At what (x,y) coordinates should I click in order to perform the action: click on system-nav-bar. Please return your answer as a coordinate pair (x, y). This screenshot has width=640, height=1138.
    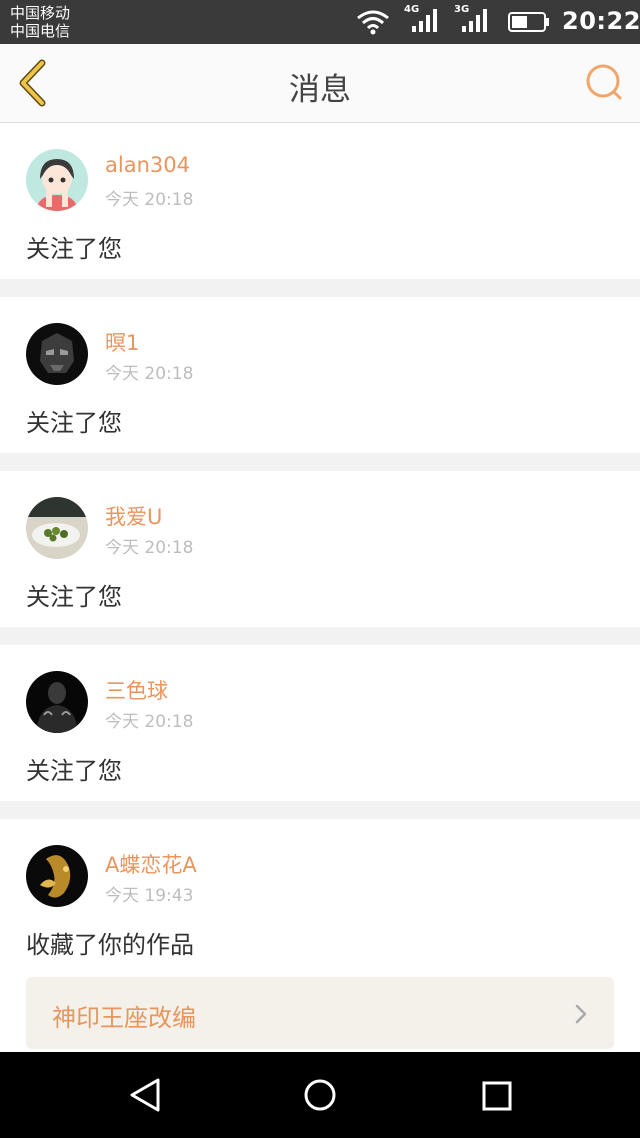
    Looking at the image, I should click on (320, 1095).